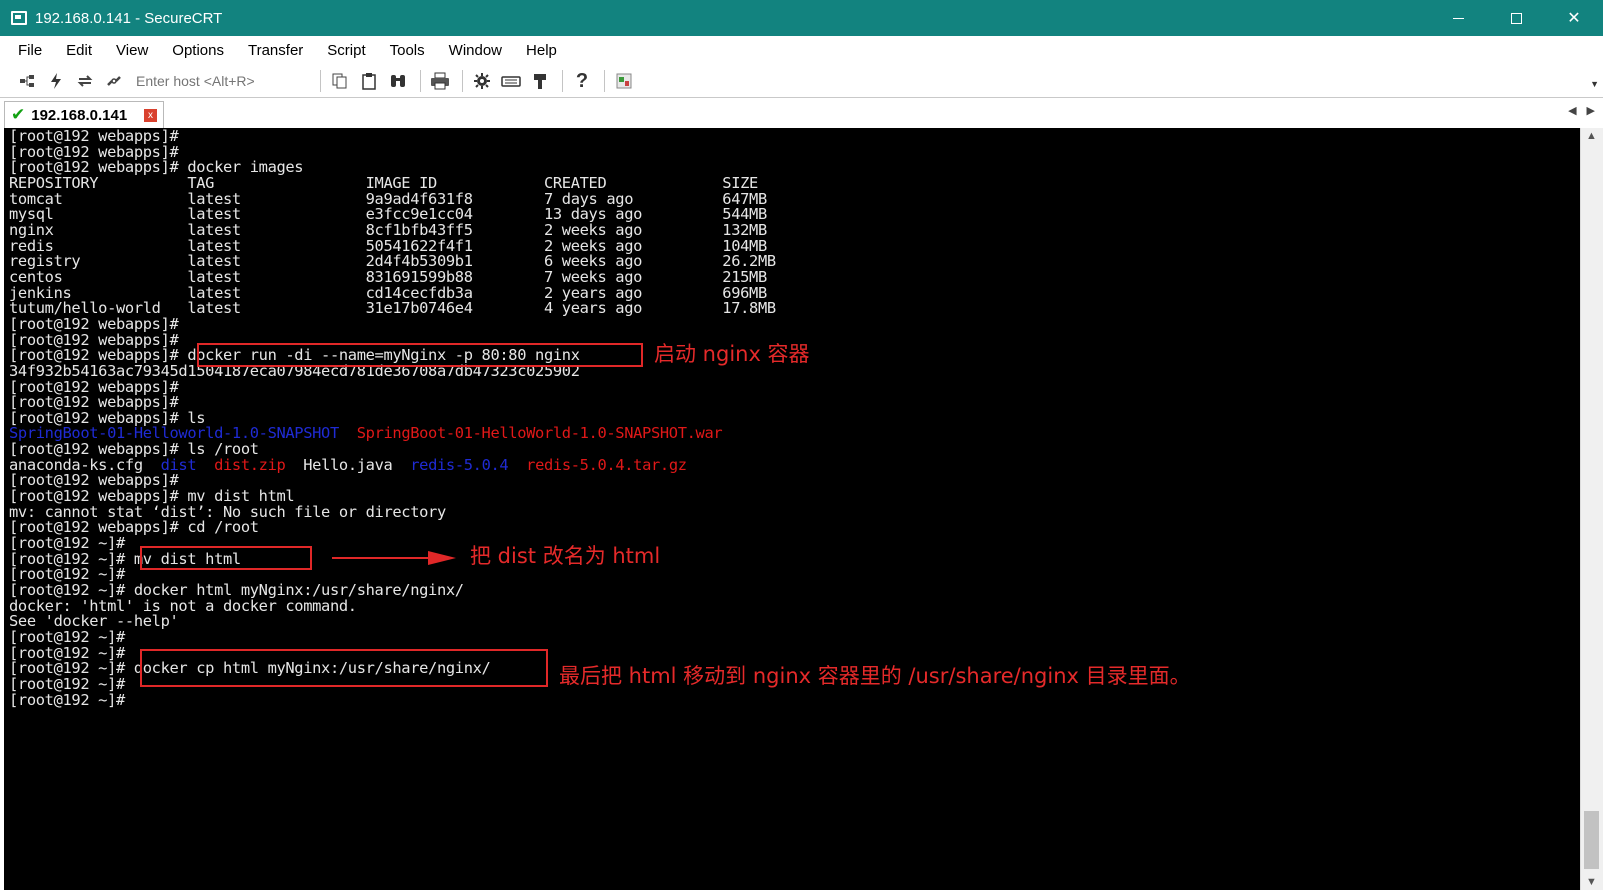 This screenshot has height=890, width=1603. Describe the element at coordinates (407, 50) in the screenshot. I see `menu-tools: Tools` at that location.